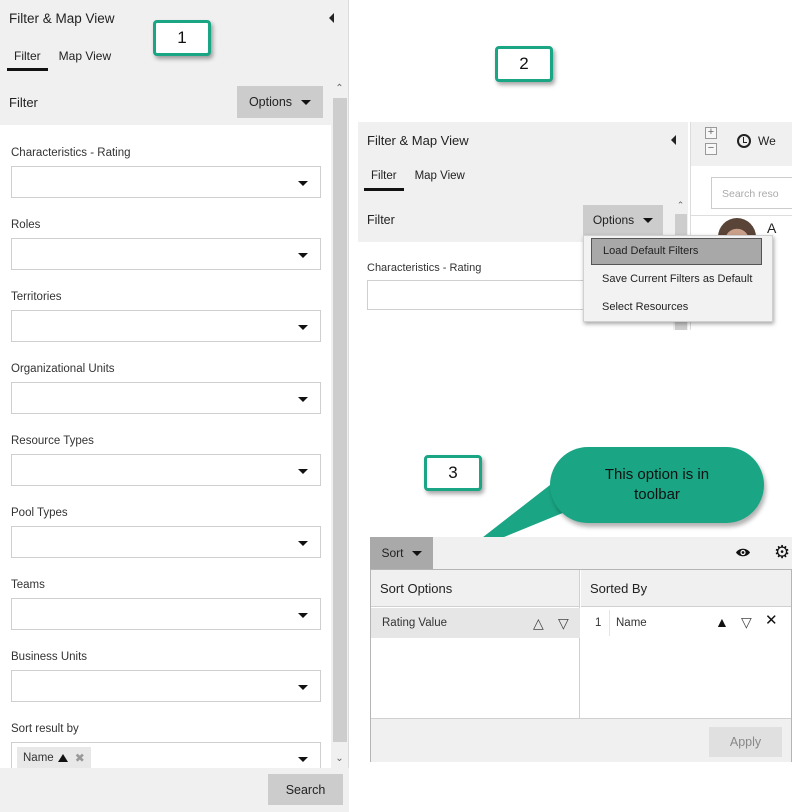  What do you see at coordinates (165, 102) in the screenshot?
I see `filter-header: Filter Options` at bounding box center [165, 102].